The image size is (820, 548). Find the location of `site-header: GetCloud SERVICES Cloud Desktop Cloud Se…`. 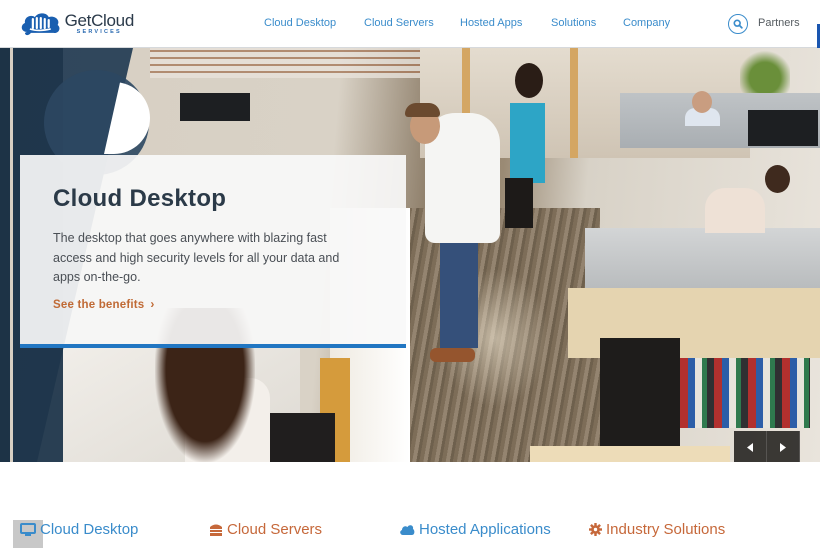

site-header: GetCloud SERVICES Cloud Desktop Cloud Se… is located at coordinates (410, 24).